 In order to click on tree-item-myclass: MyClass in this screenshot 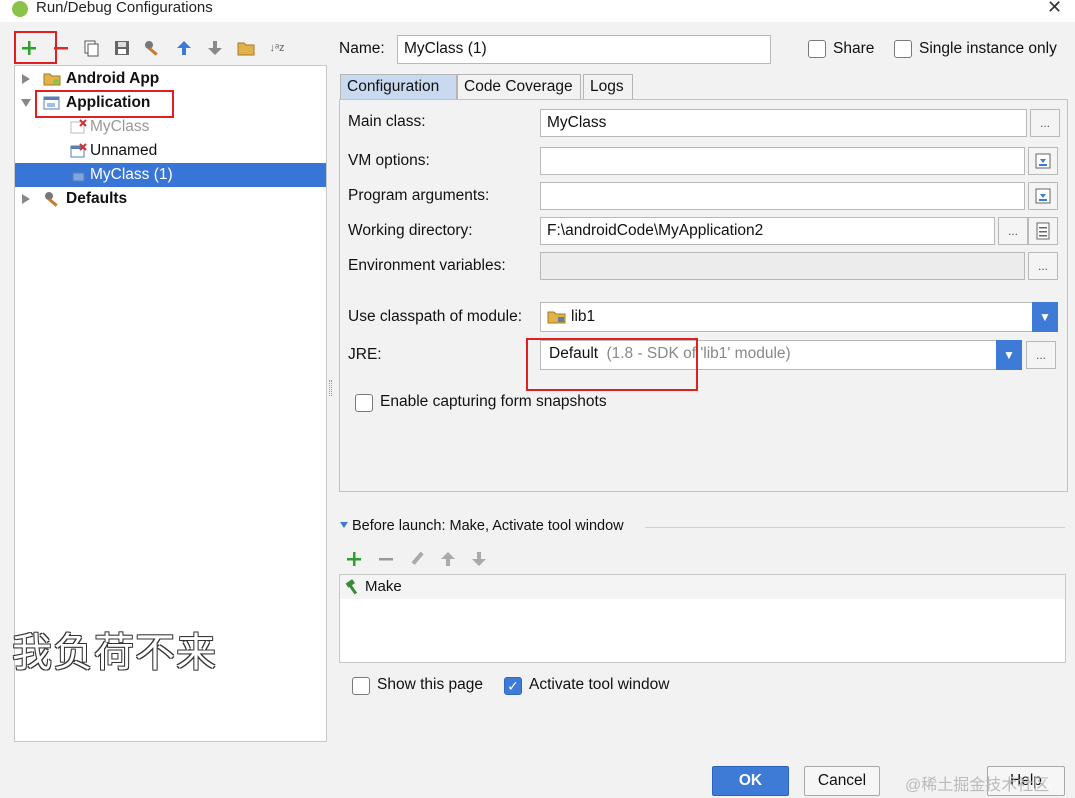, I will do `click(170, 127)`.